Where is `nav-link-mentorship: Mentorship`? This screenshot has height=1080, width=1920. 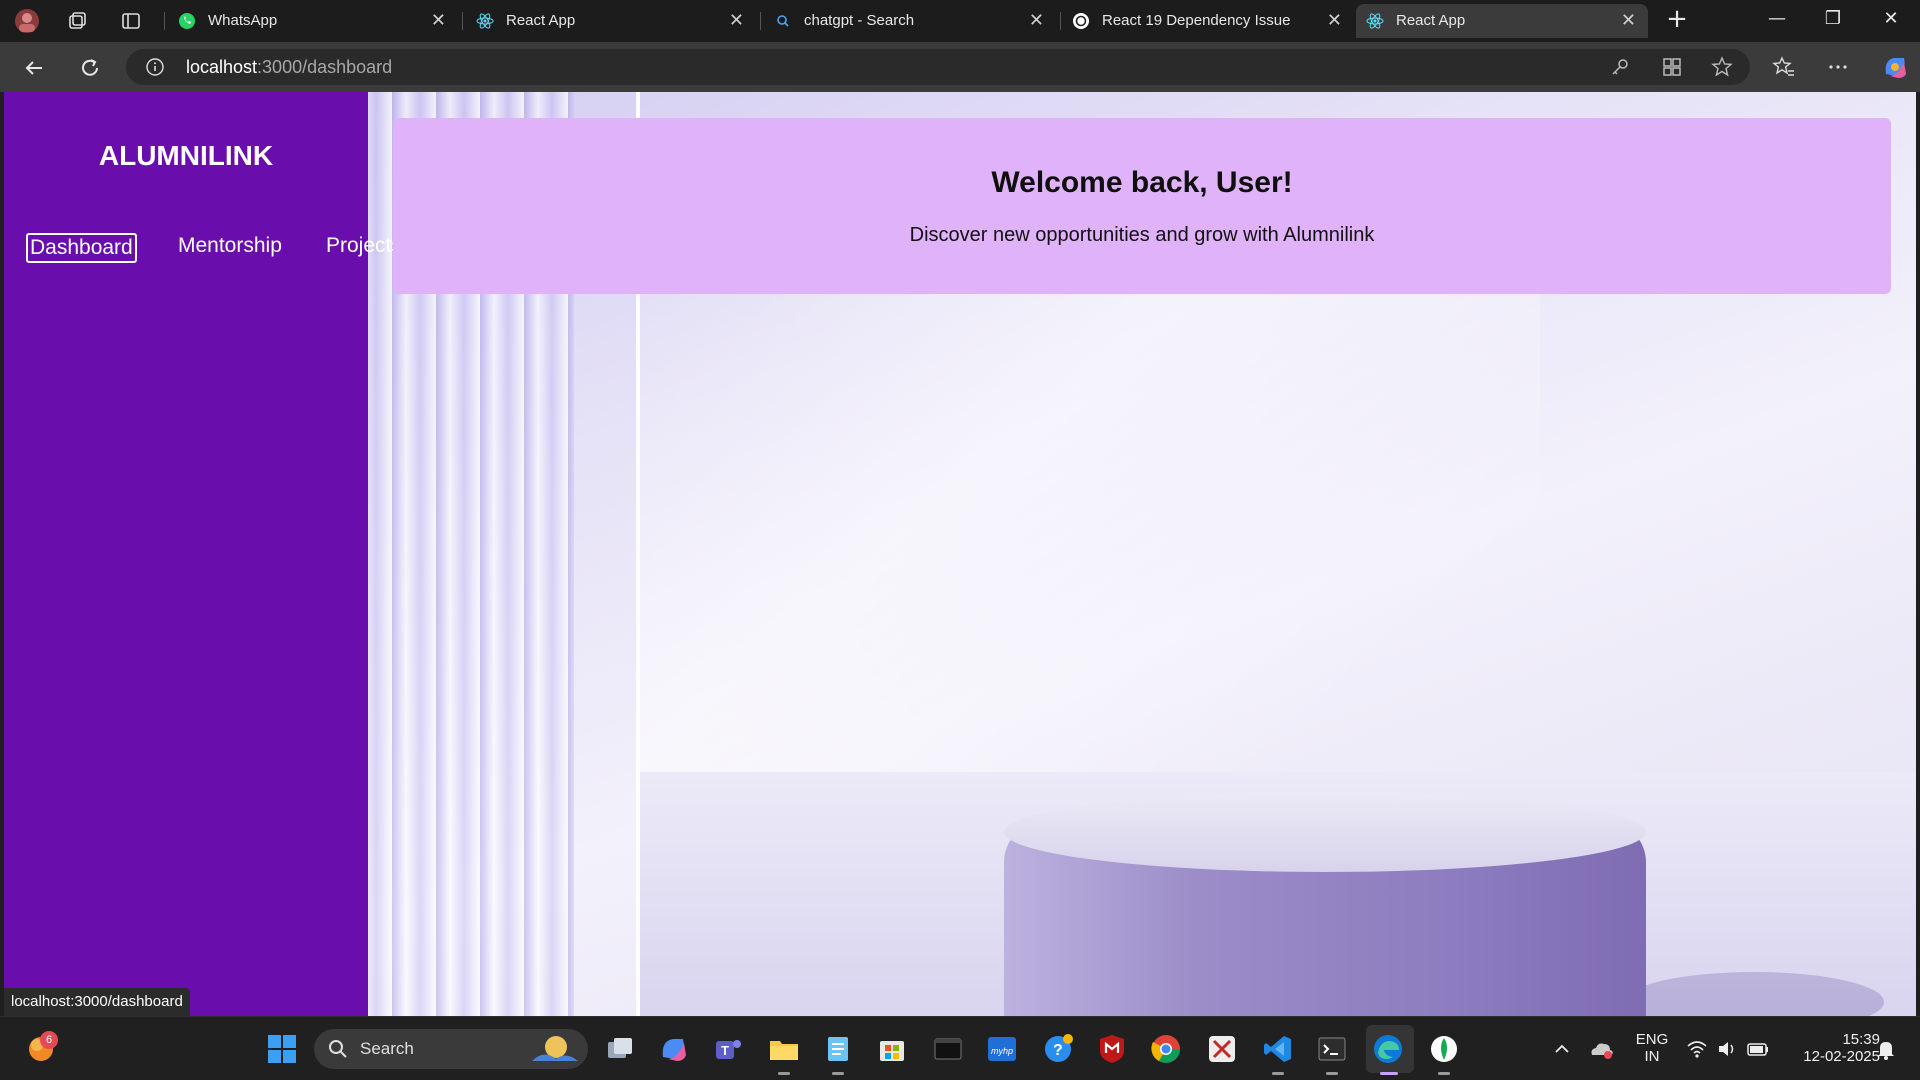
nav-link-mentorship: Mentorship is located at coordinates (230, 246).